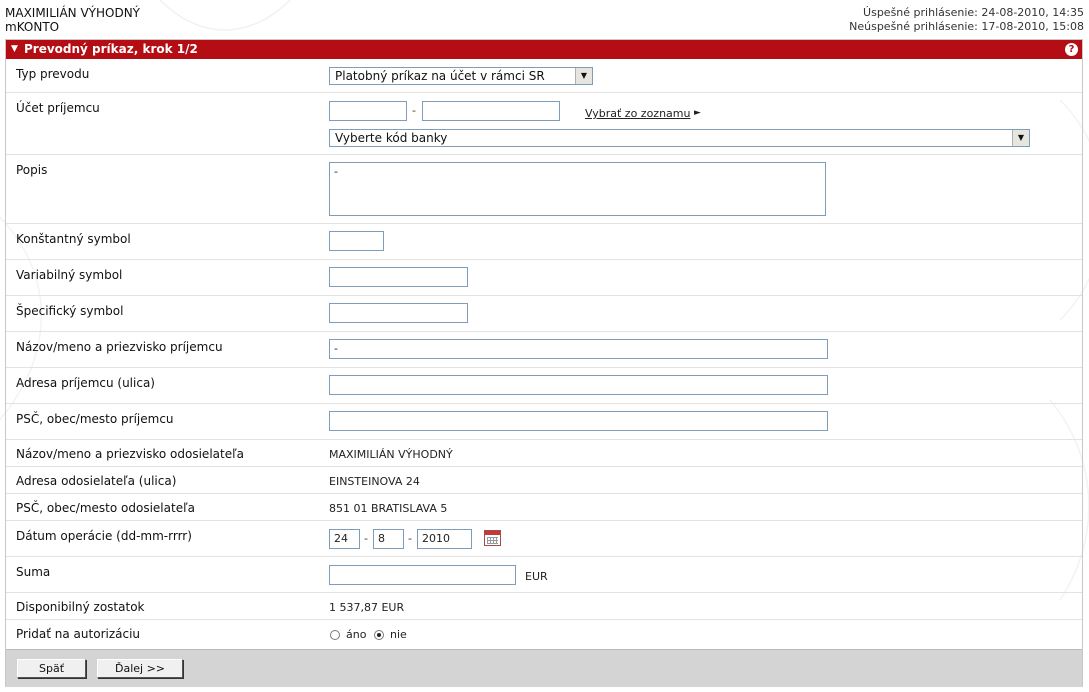 The image size is (1089, 692). What do you see at coordinates (578, 349) in the screenshot?
I see `recipient-name-input: -` at bounding box center [578, 349].